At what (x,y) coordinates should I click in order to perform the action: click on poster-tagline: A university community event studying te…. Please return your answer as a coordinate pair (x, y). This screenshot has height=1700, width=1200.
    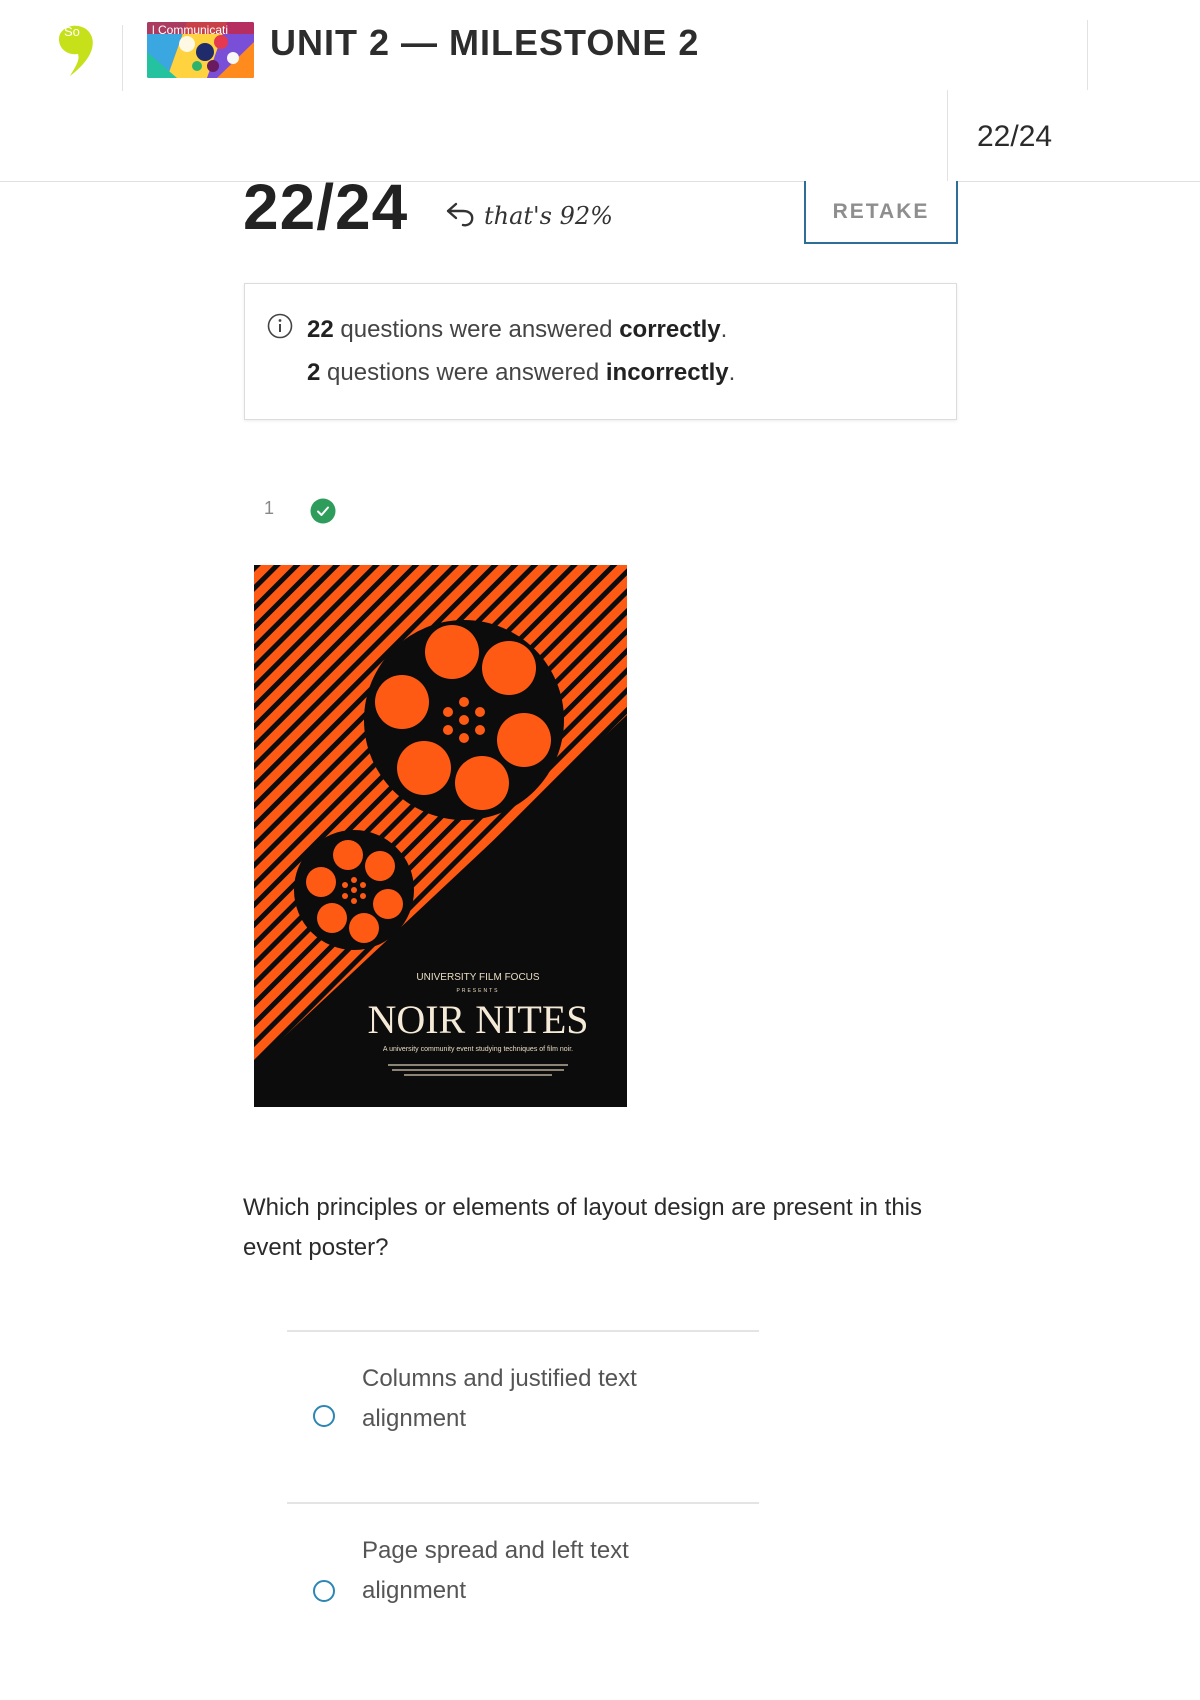
    Looking at the image, I should click on (478, 1049).